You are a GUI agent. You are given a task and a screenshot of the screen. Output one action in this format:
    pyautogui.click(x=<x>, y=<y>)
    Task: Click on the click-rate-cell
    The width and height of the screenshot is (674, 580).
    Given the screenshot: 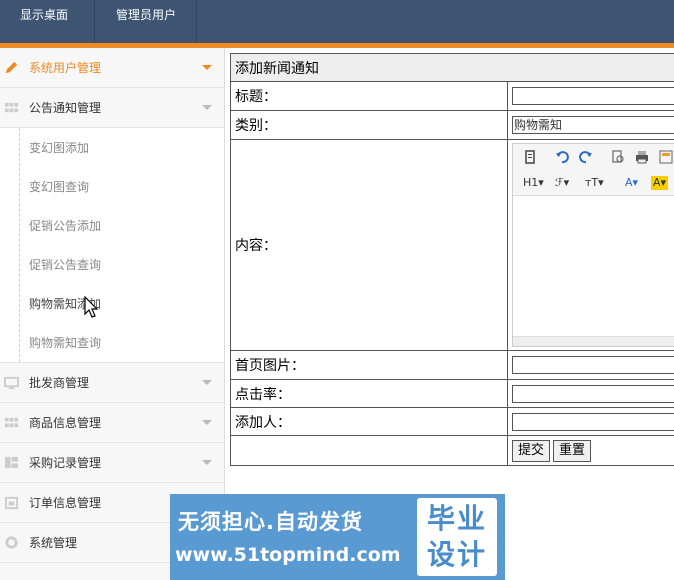 What is the action you would take?
    pyautogui.click(x=590, y=393)
    